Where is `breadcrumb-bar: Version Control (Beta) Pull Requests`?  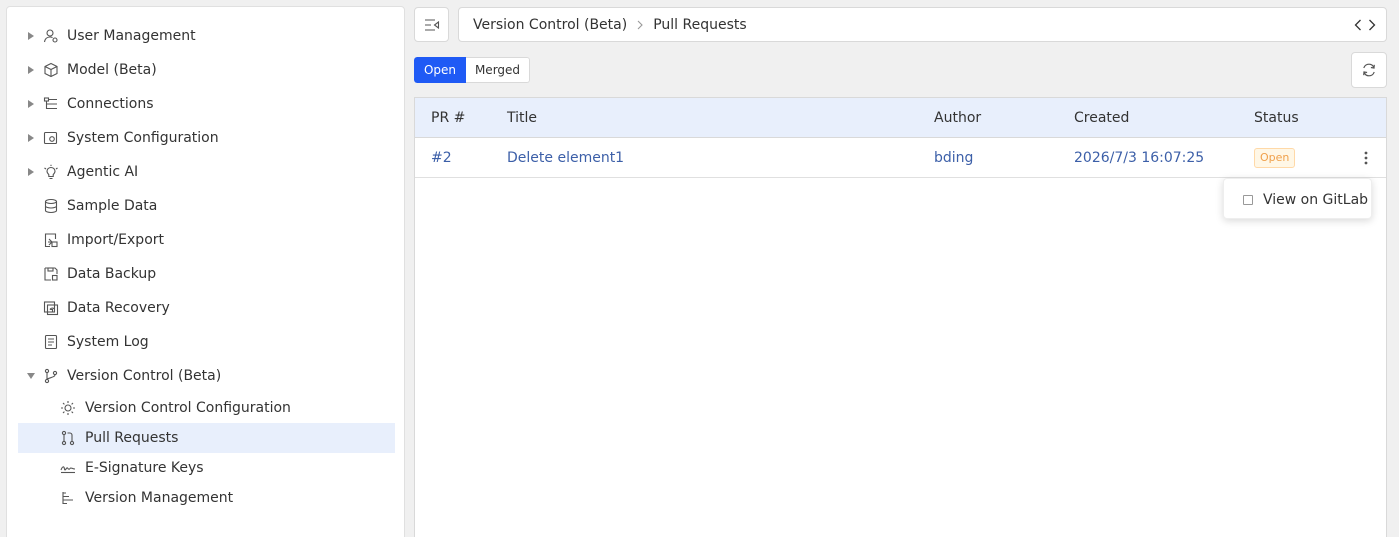 breadcrumb-bar: Version Control (Beta) Pull Requests is located at coordinates (922, 24).